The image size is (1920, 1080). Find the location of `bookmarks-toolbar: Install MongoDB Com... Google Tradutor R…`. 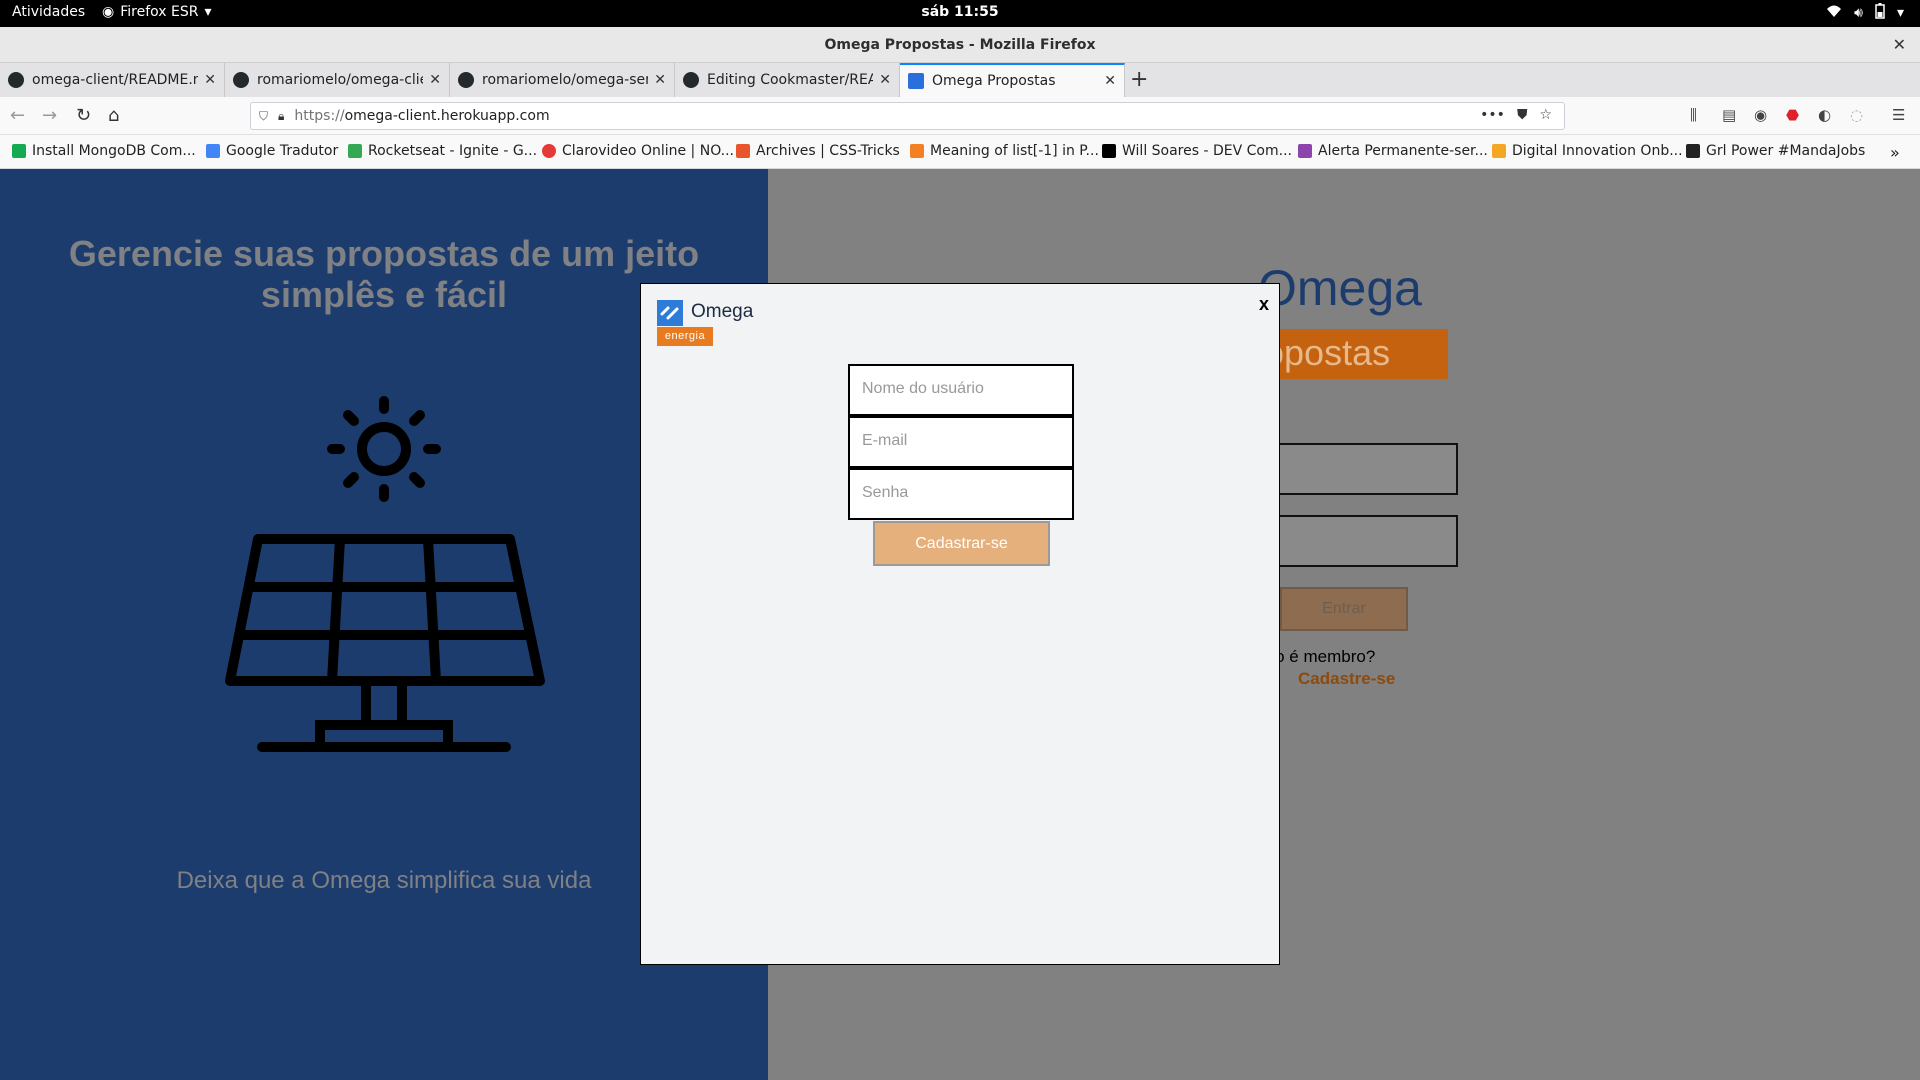

bookmarks-toolbar: Install MongoDB Com... Google Tradutor R… is located at coordinates (960, 152).